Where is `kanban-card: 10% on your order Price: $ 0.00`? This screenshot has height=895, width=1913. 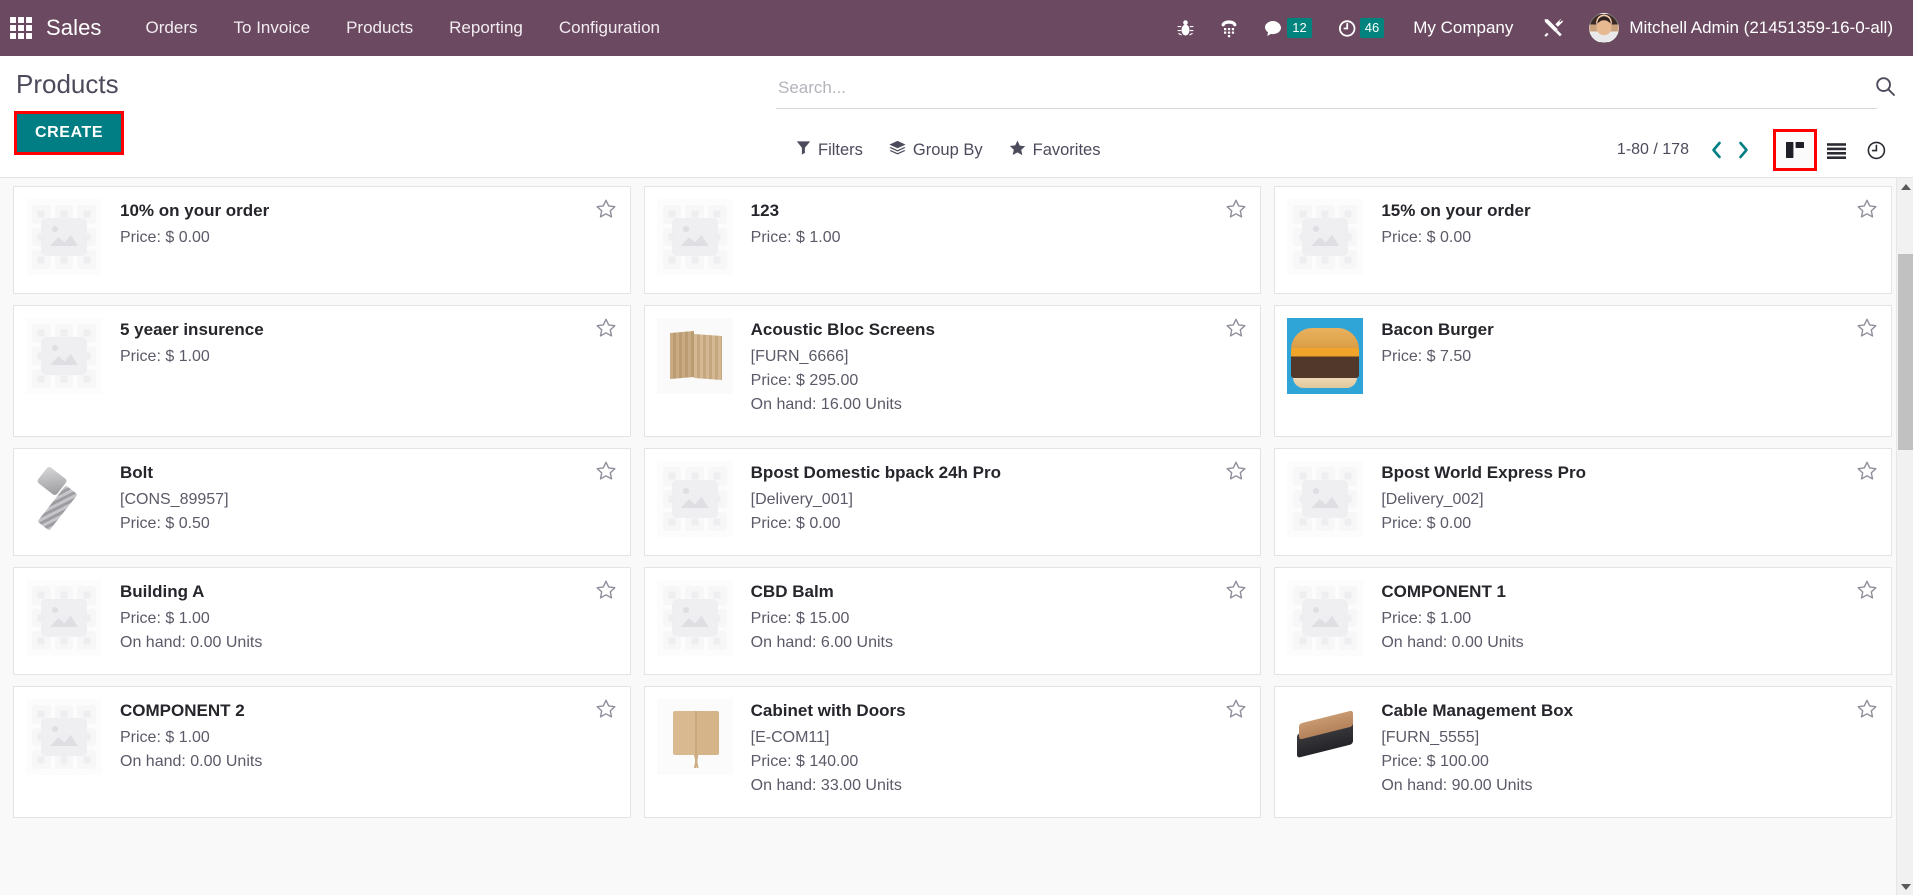 kanban-card: 10% on your order Price: $ 0.00 is located at coordinates (322, 240).